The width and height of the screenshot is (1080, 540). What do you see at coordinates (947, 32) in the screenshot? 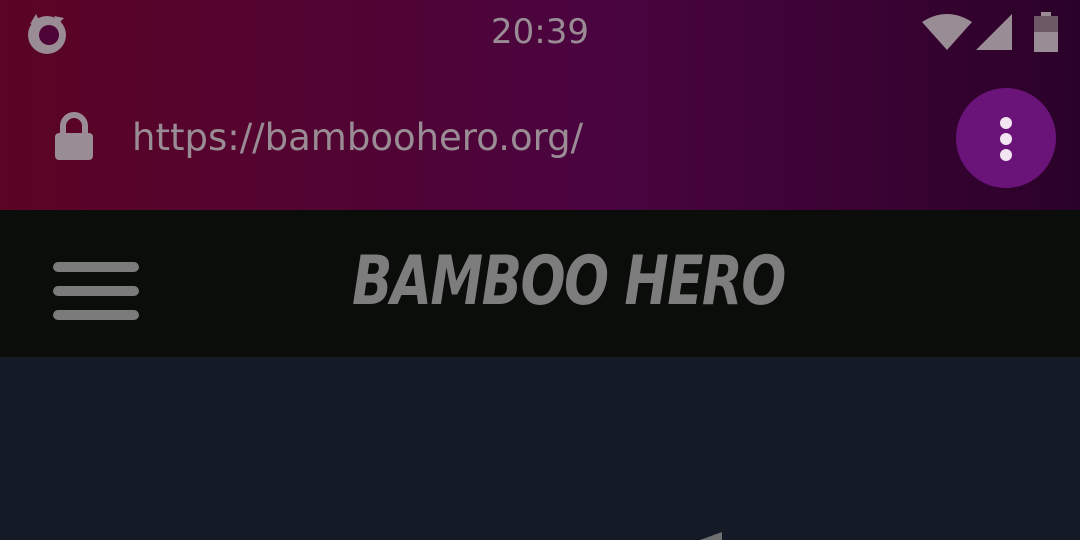
I see `wifi-icon` at bounding box center [947, 32].